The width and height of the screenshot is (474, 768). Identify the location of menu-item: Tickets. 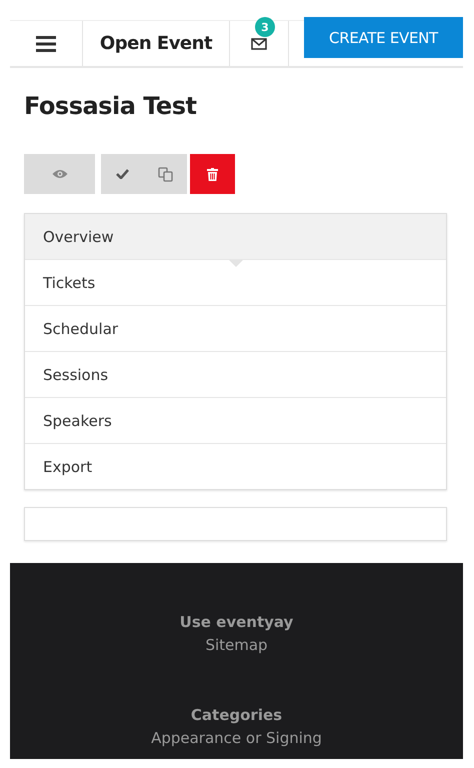
(235, 282).